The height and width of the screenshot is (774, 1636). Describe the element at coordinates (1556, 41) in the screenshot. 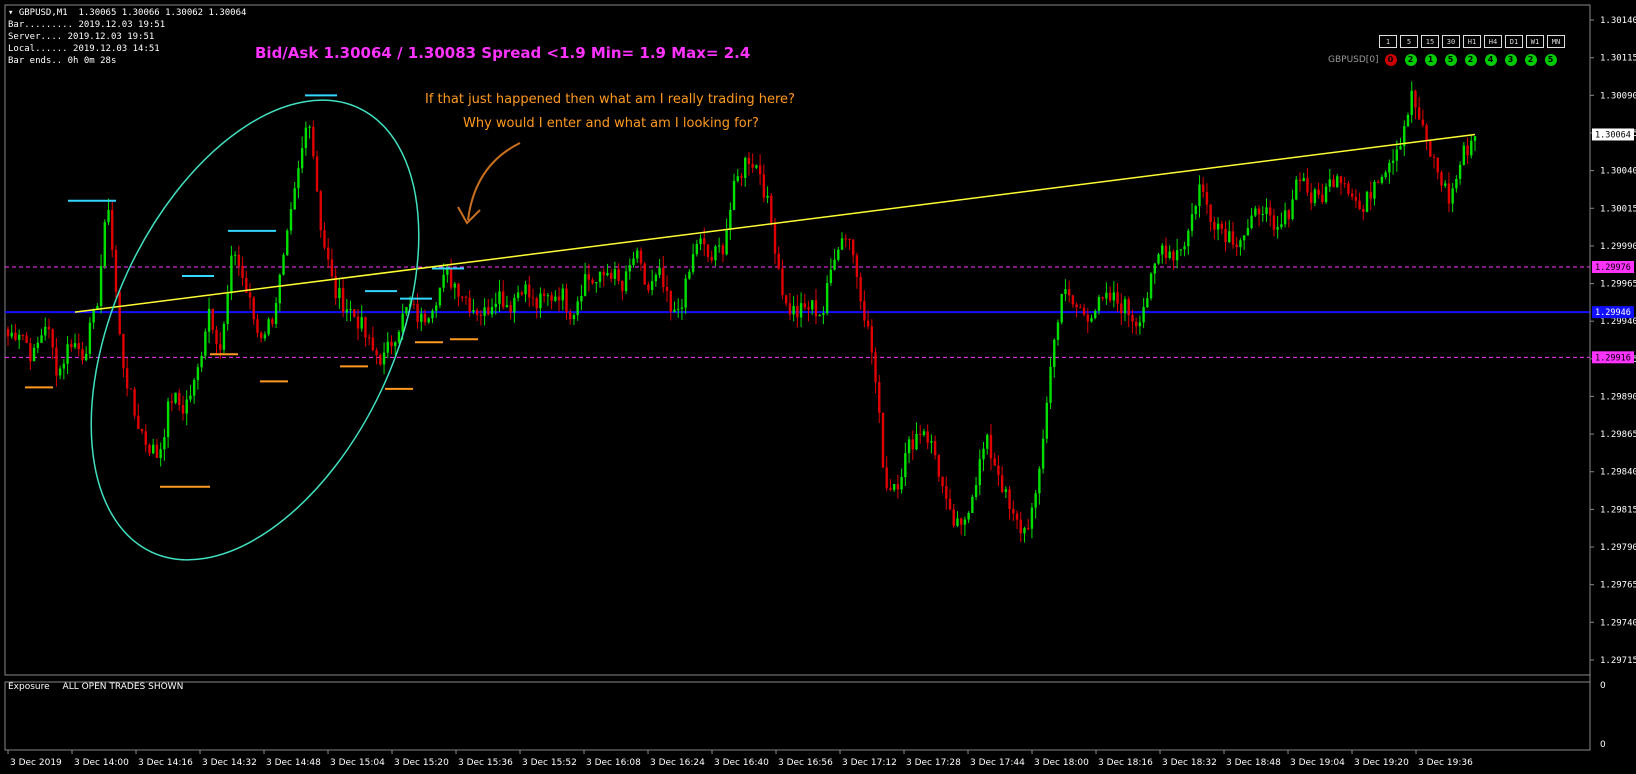

I see `timeframe-button-mn: MN` at that location.